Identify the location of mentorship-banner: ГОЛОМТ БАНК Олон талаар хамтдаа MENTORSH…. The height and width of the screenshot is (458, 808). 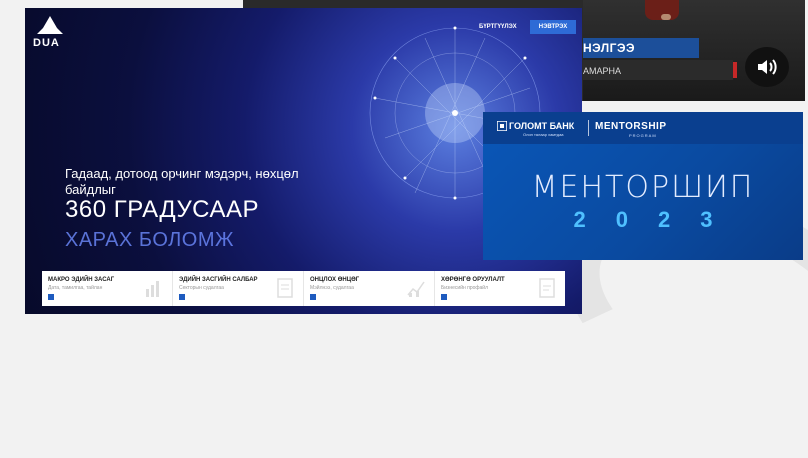
(643, 186).